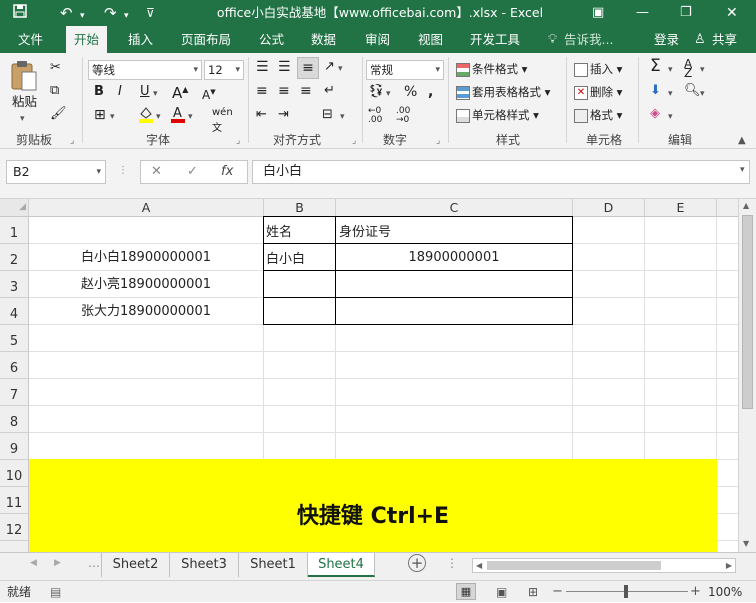 This screenshot has width=756, height=603. What do you see at coordinates (156, 171) in the screenshot?
I see `cancel-icon: ✕` at bounding box center [156, 171].